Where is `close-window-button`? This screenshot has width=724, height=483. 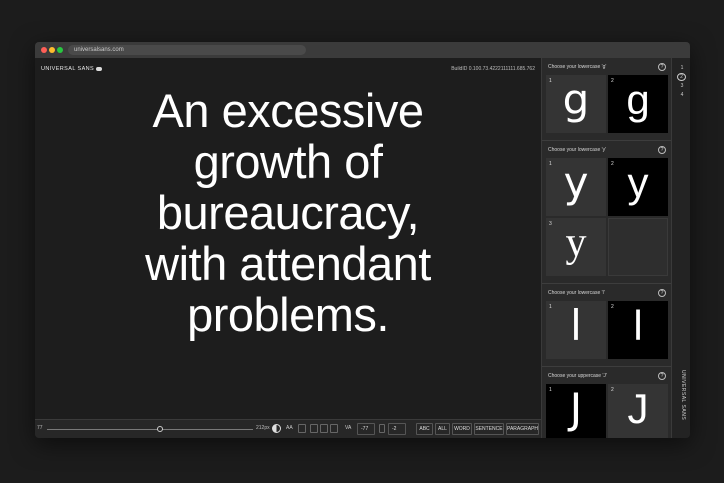
close-window-button is located at coordinates (44, 50).